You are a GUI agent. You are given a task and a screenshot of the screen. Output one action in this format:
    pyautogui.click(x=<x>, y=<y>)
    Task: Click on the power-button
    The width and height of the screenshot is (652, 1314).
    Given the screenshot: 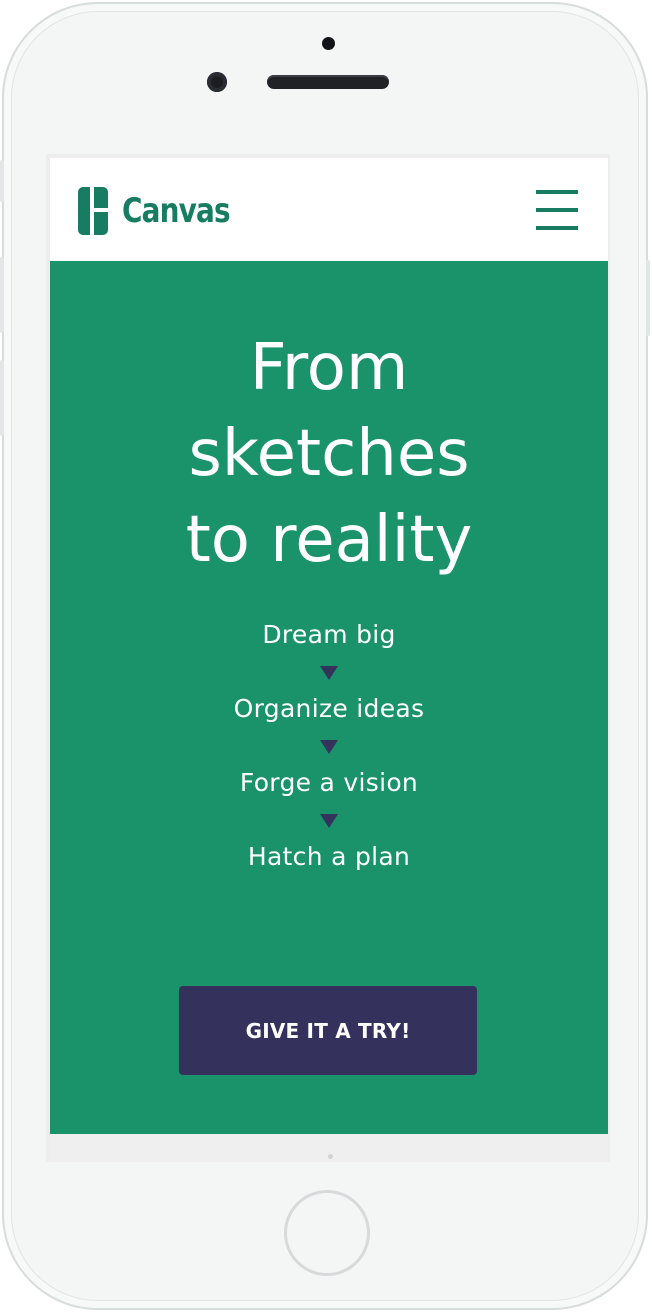 What is the action you would take?
    pyautogui.click(x=648, y=298)
    